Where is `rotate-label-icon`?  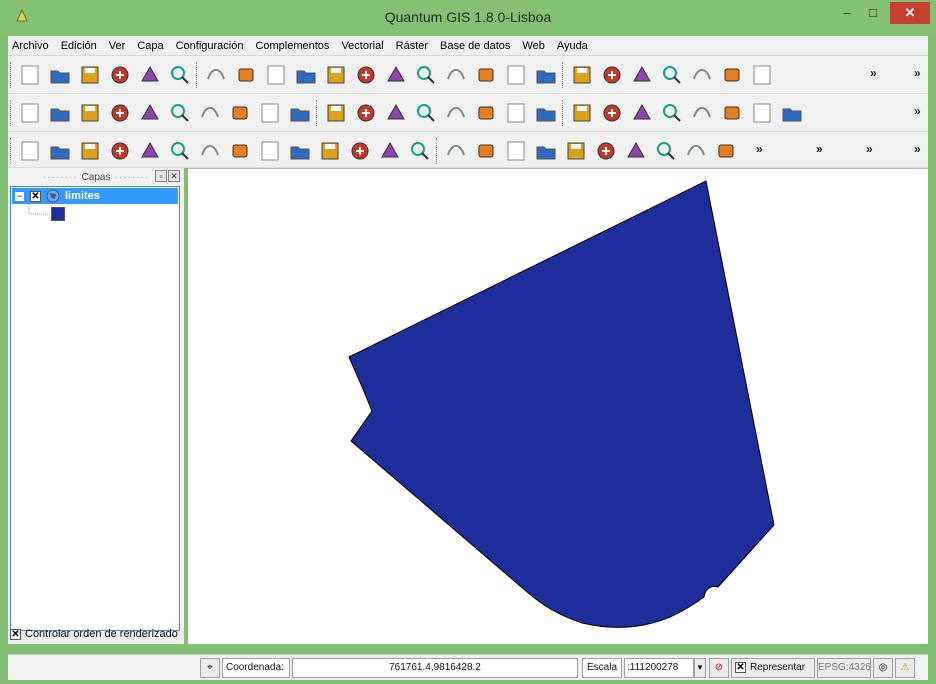 rotate-label-icon is located at coordinates (396, 113).